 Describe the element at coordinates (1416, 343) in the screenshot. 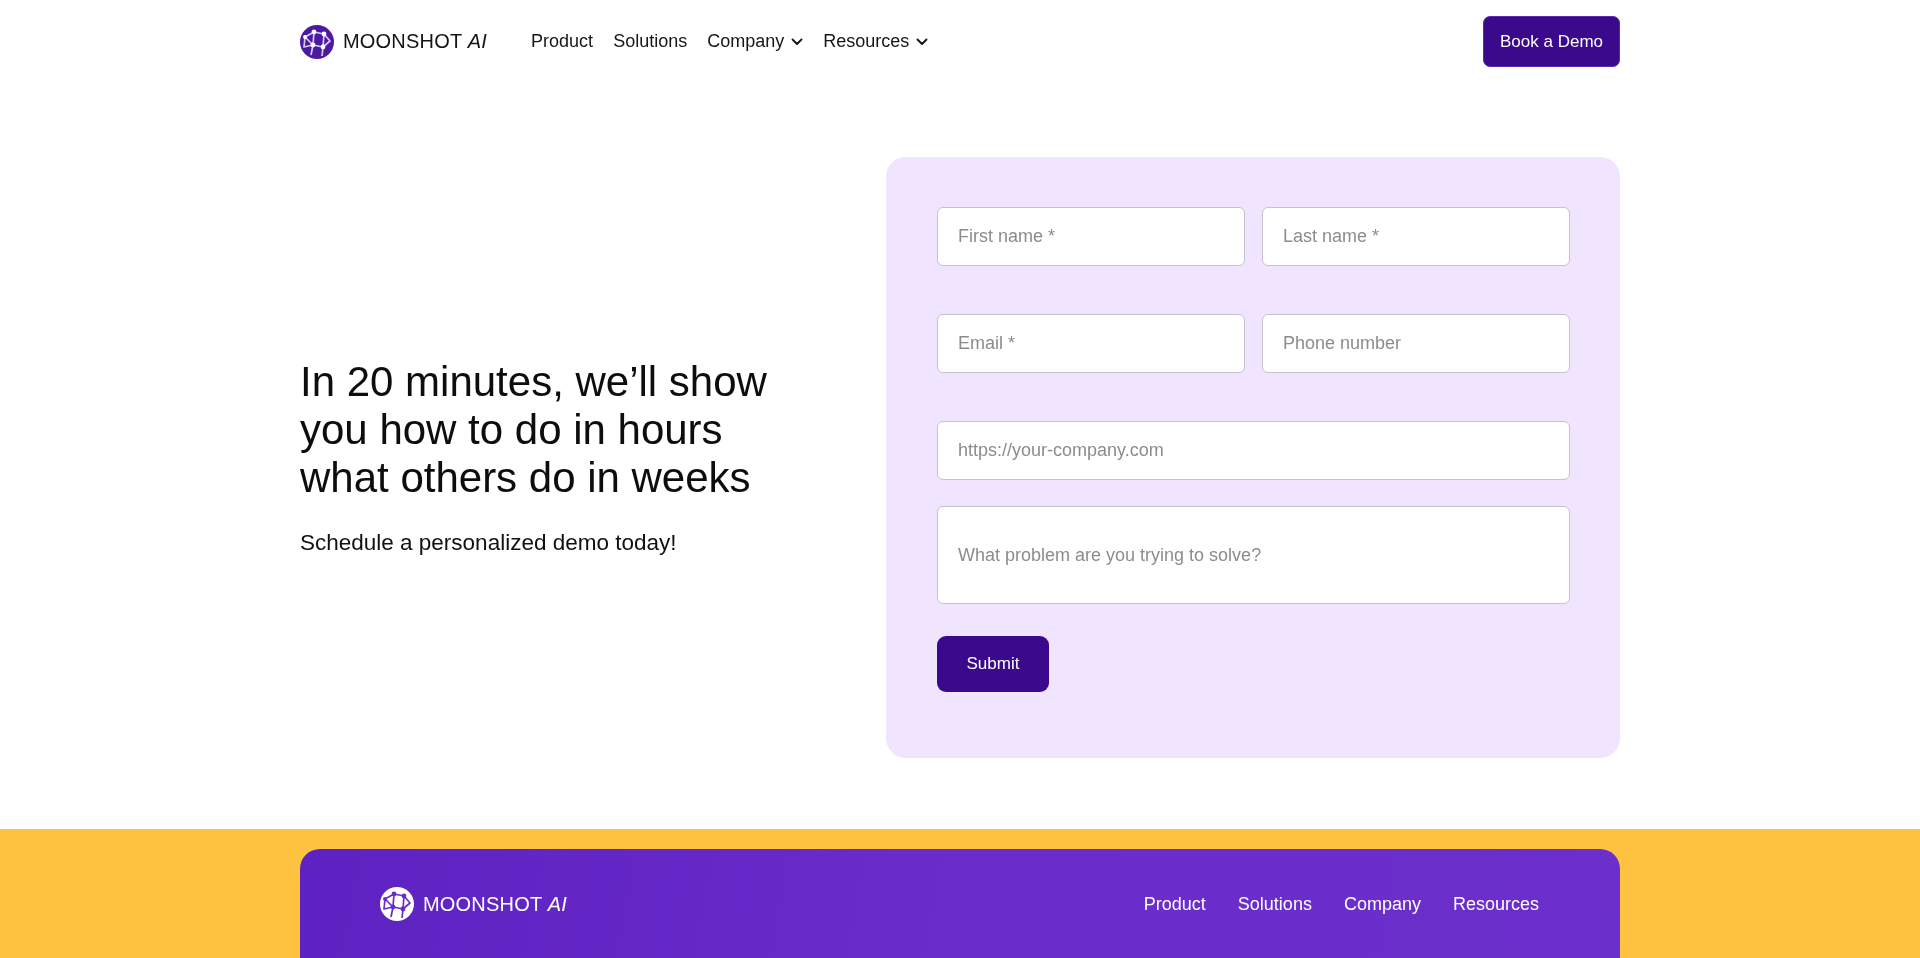

I see `input-field: Phone number` at that location.